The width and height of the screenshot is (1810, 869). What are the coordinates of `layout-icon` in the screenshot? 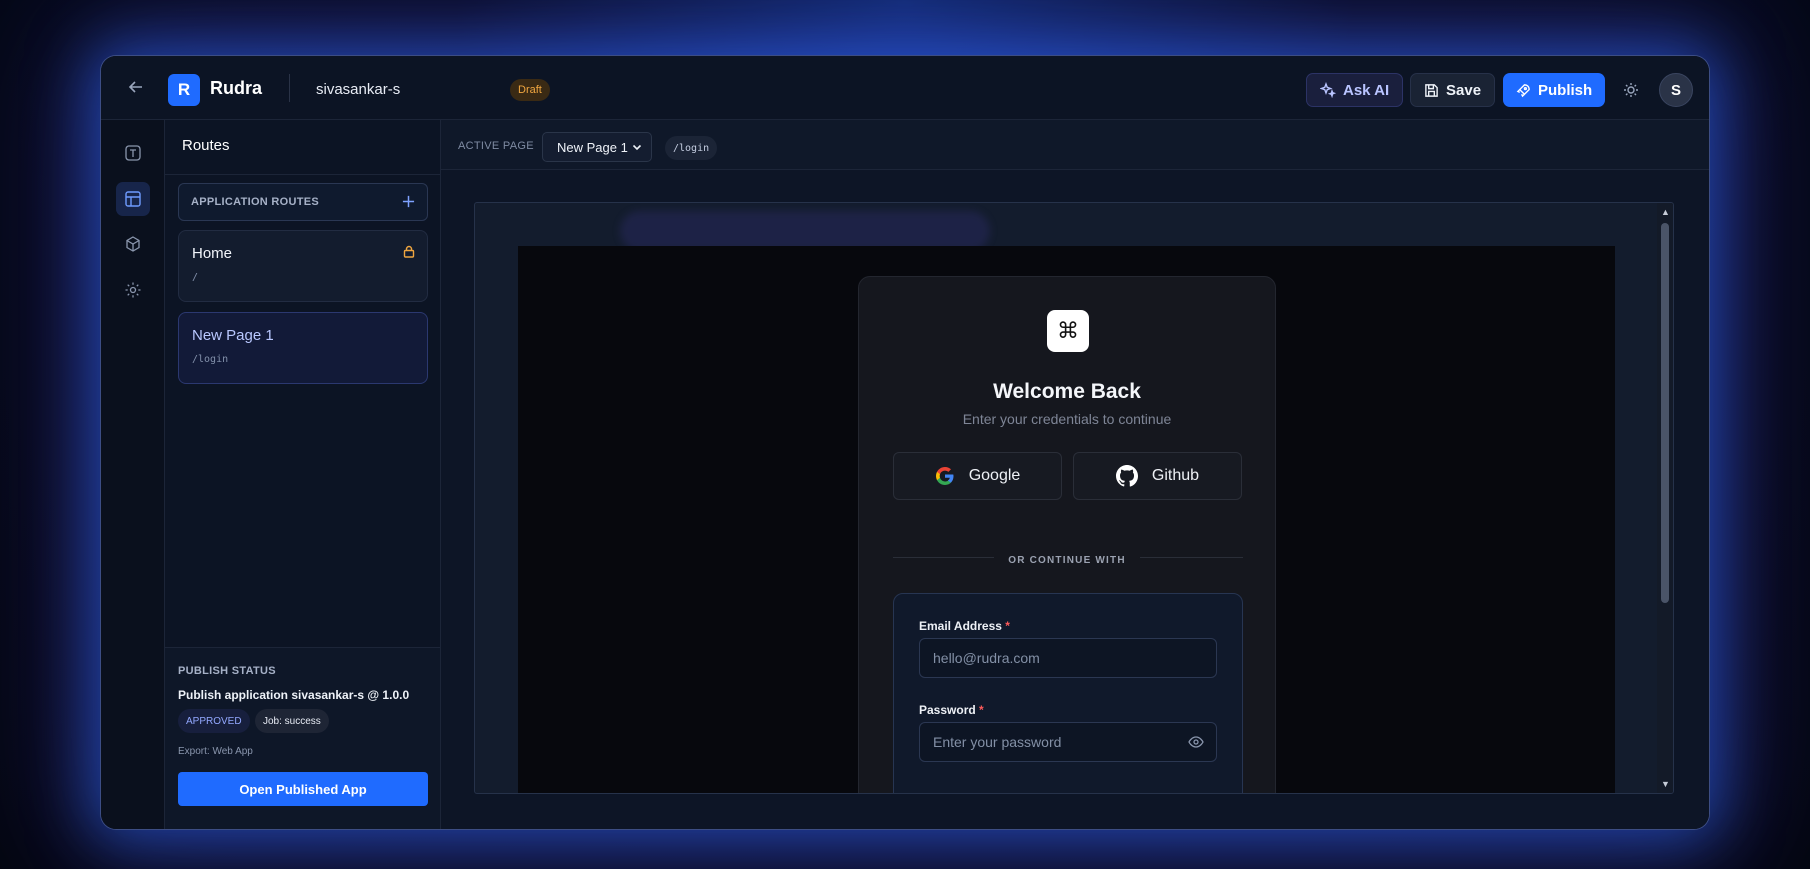 It's located at (133, 199).